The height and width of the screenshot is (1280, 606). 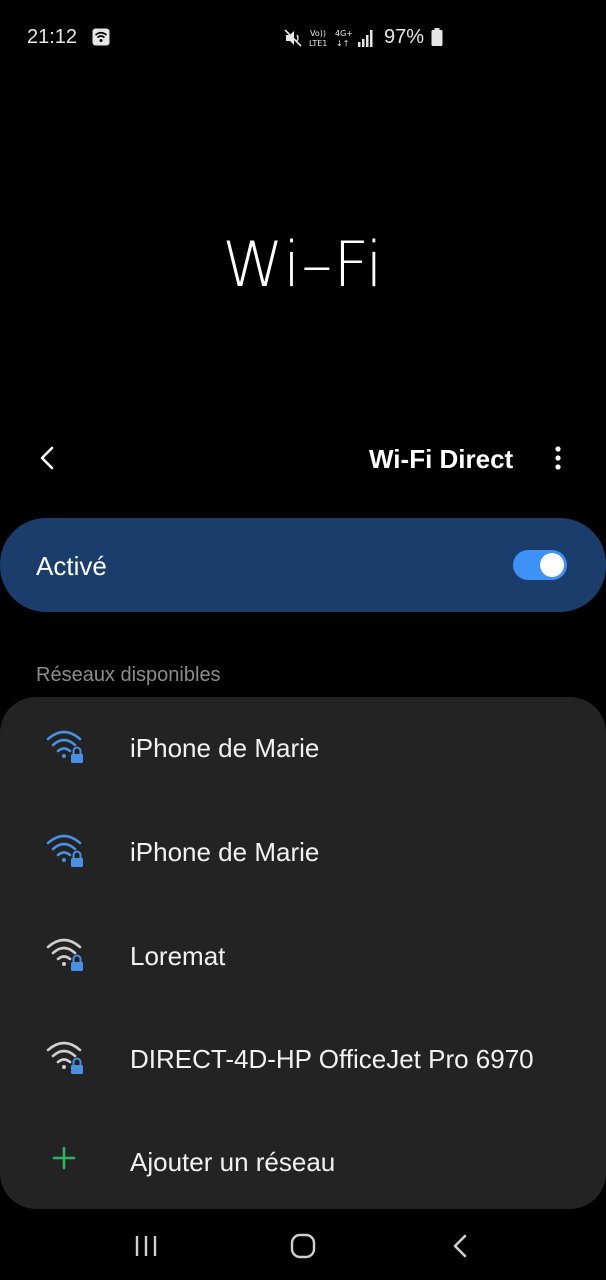 What do you see at coordinates (365, 38) in the screenshot?
I see `signal-icon` at bounding box center [365, 38].